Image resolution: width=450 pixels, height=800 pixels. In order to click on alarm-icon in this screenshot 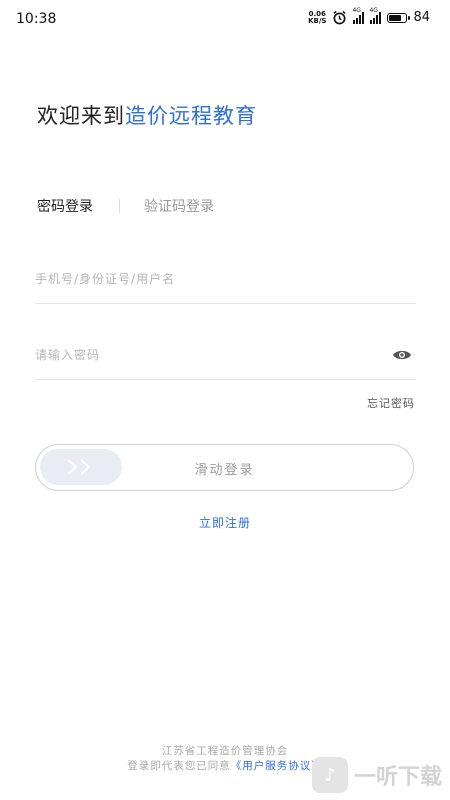, I will do `click(340, 17)`.